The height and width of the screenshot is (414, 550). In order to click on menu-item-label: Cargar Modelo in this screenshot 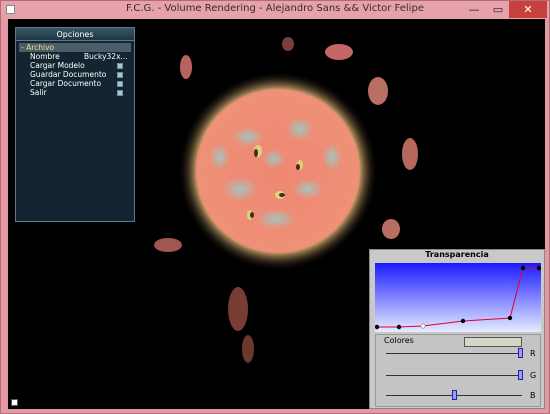, I will do `click(57, 65)`.